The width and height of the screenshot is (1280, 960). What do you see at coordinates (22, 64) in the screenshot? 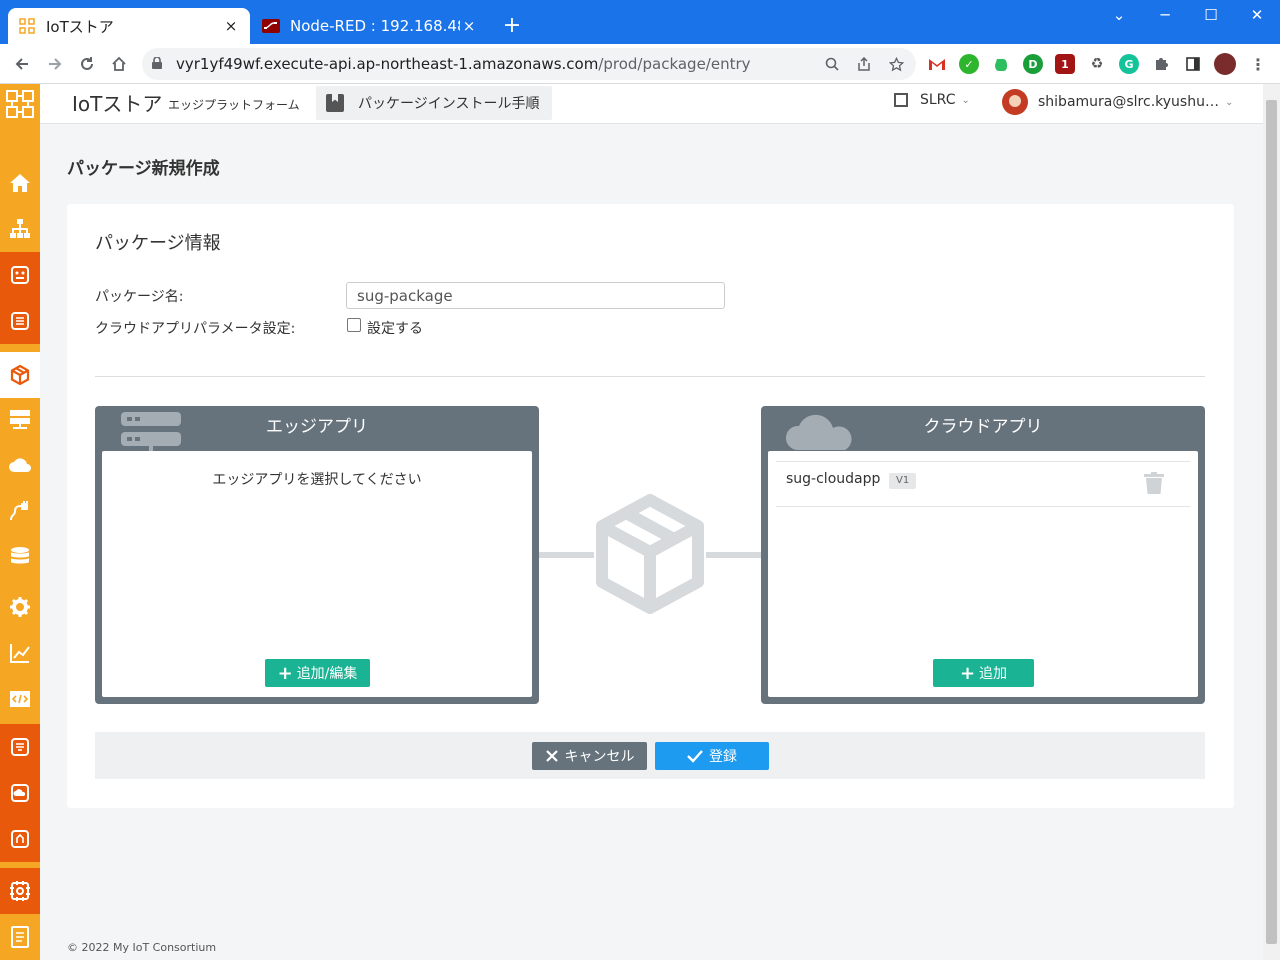
I see `back-arrow-icon` at bounding box center [22, 64].